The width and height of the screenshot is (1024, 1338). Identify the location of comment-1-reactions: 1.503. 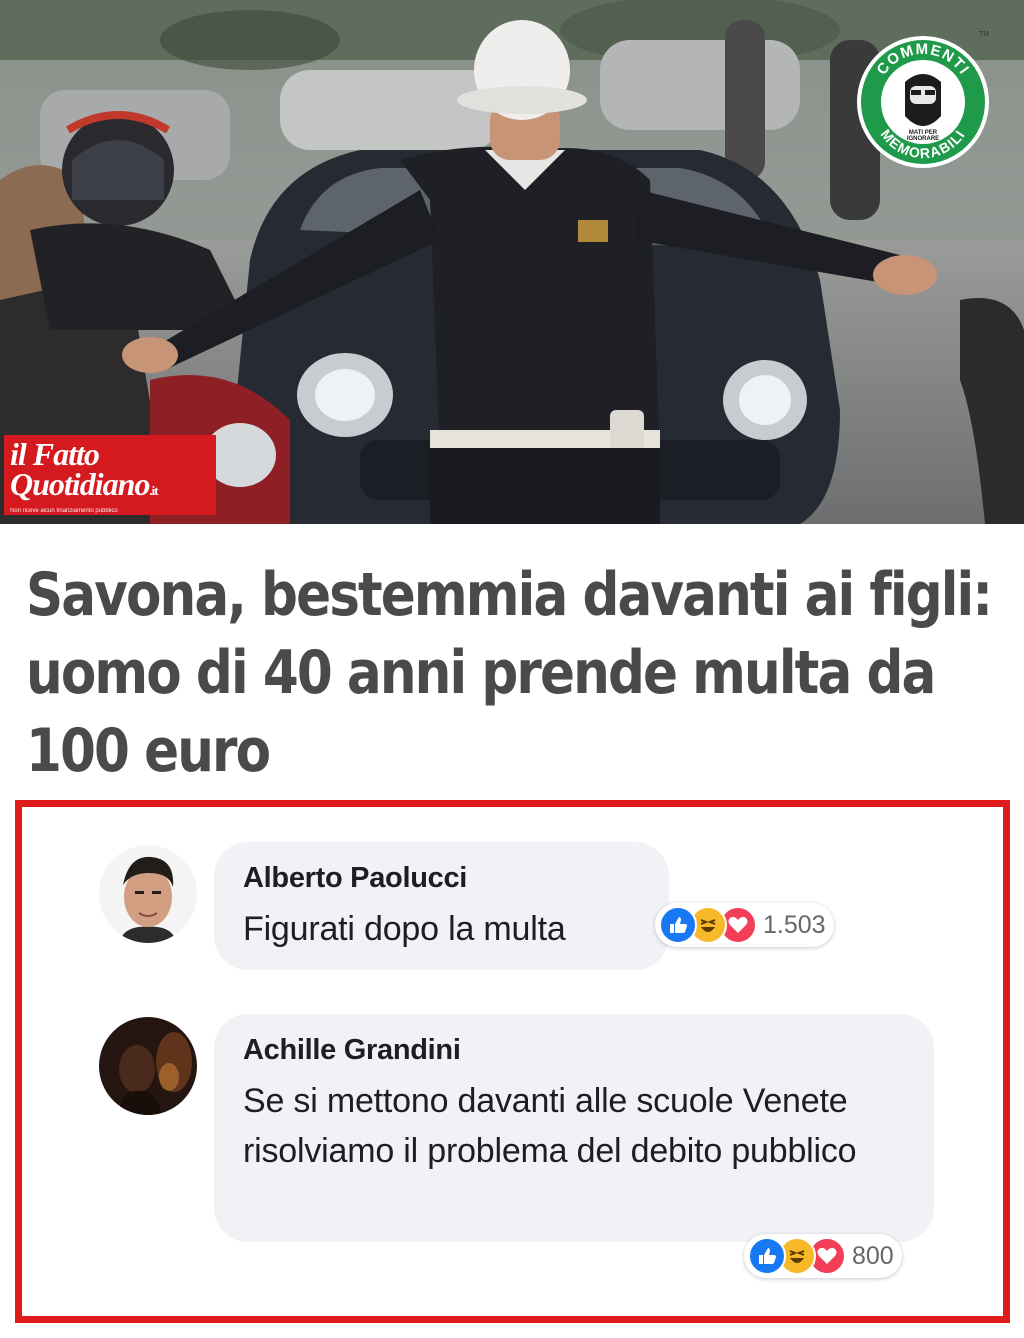
(744, 925).